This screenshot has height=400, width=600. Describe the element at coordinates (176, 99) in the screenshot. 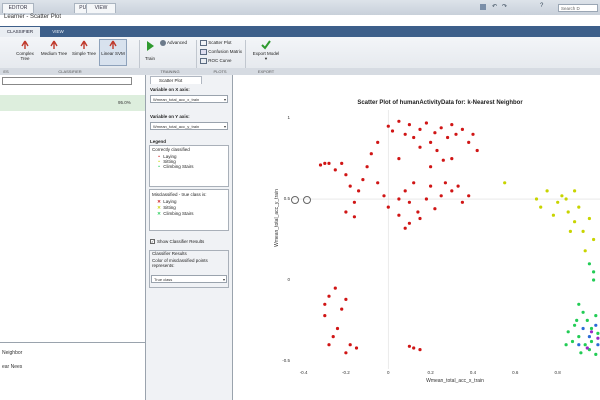

I see `x-axis-value: Wmean_total_acc_x_train` at that location.